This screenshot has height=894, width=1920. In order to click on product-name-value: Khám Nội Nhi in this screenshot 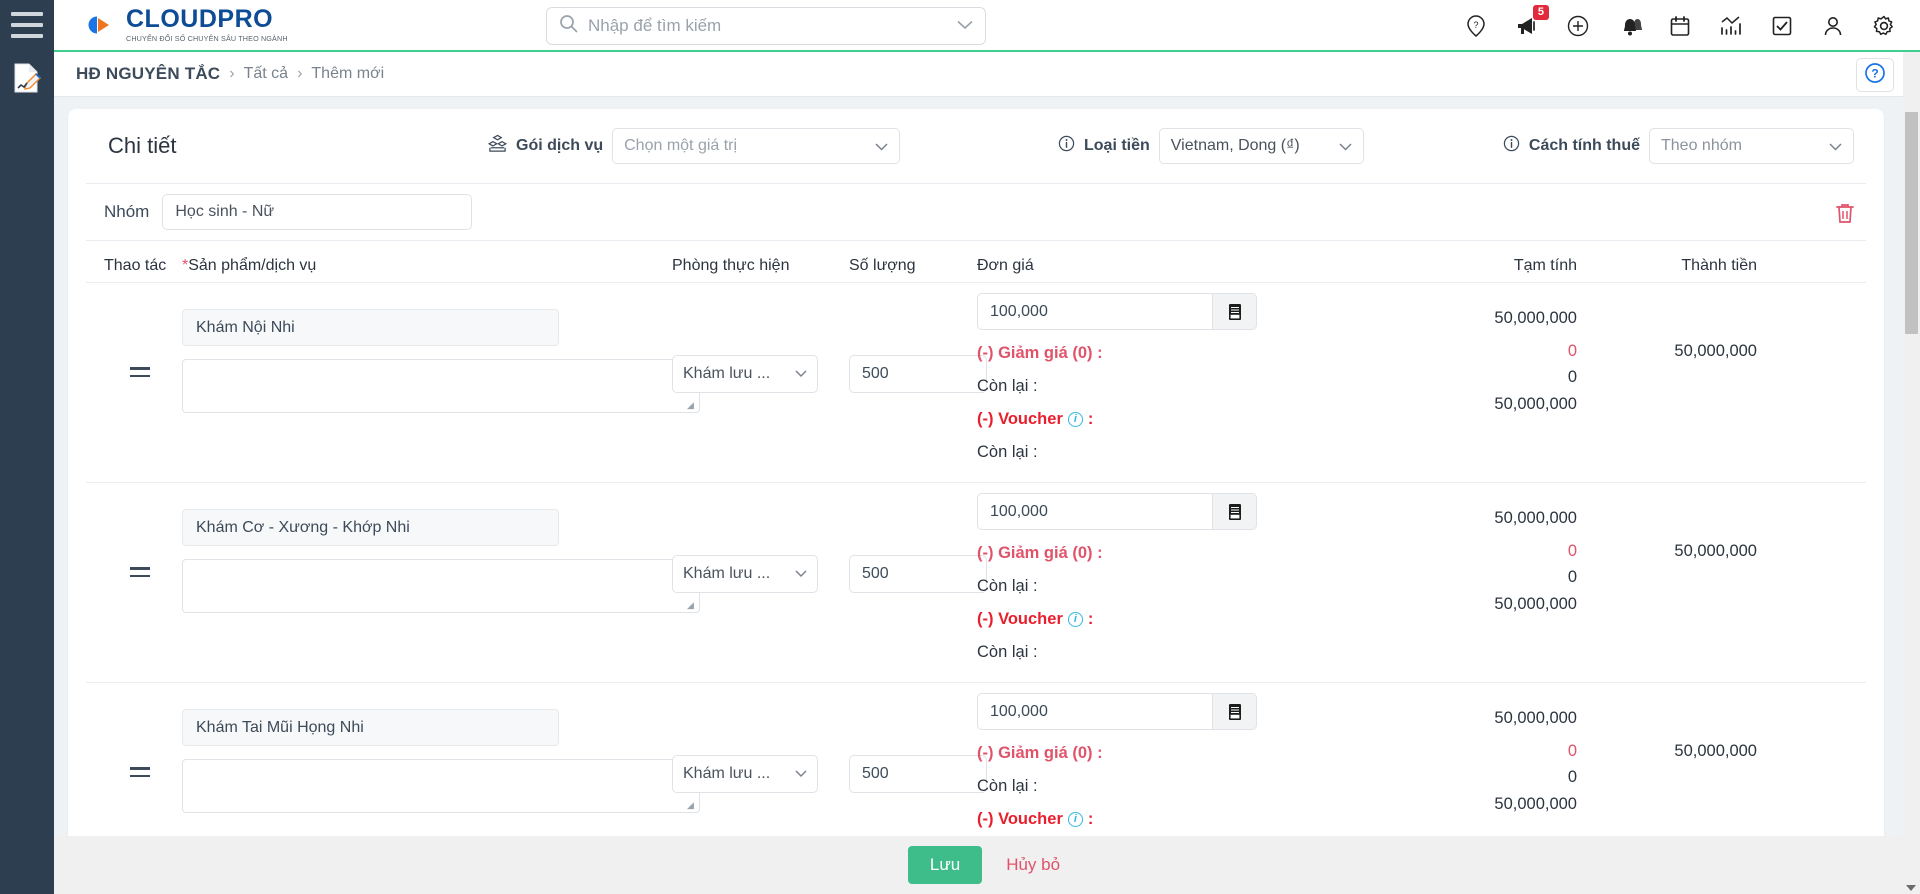, I will do `click(245, 327)`.